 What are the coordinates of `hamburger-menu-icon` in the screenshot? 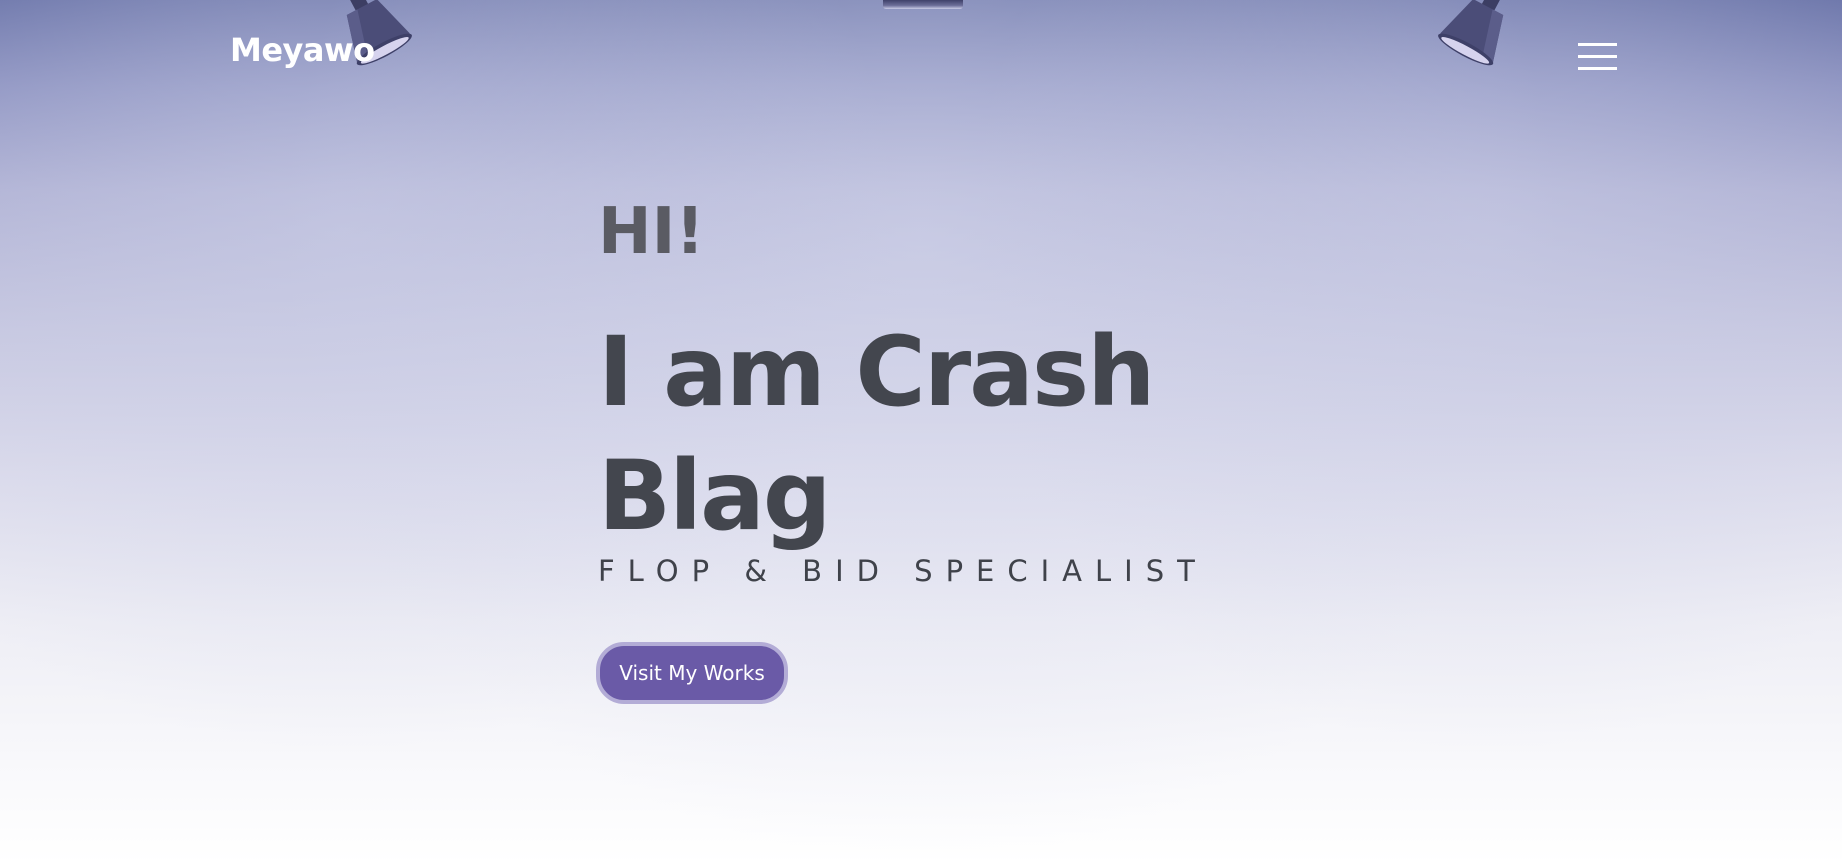 It's located at (1598, 58).